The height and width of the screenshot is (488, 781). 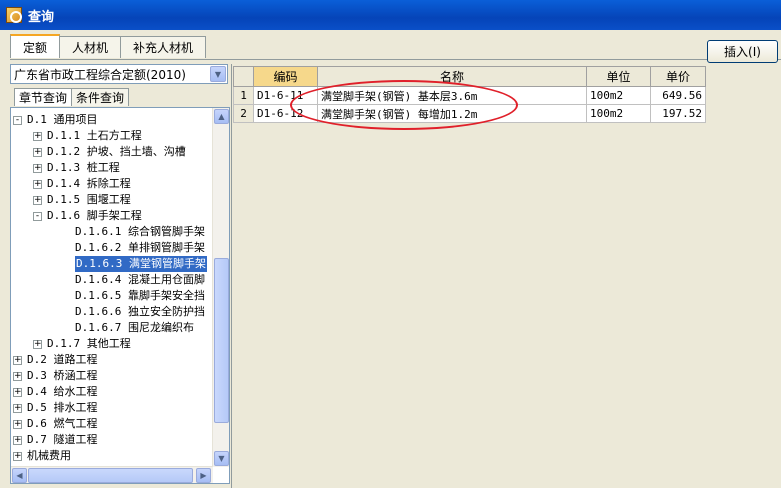 What do you see at coordinates (35, 46) in the screenshot?
I see `tab-quota: 定额` at bounding box center [35, 46].